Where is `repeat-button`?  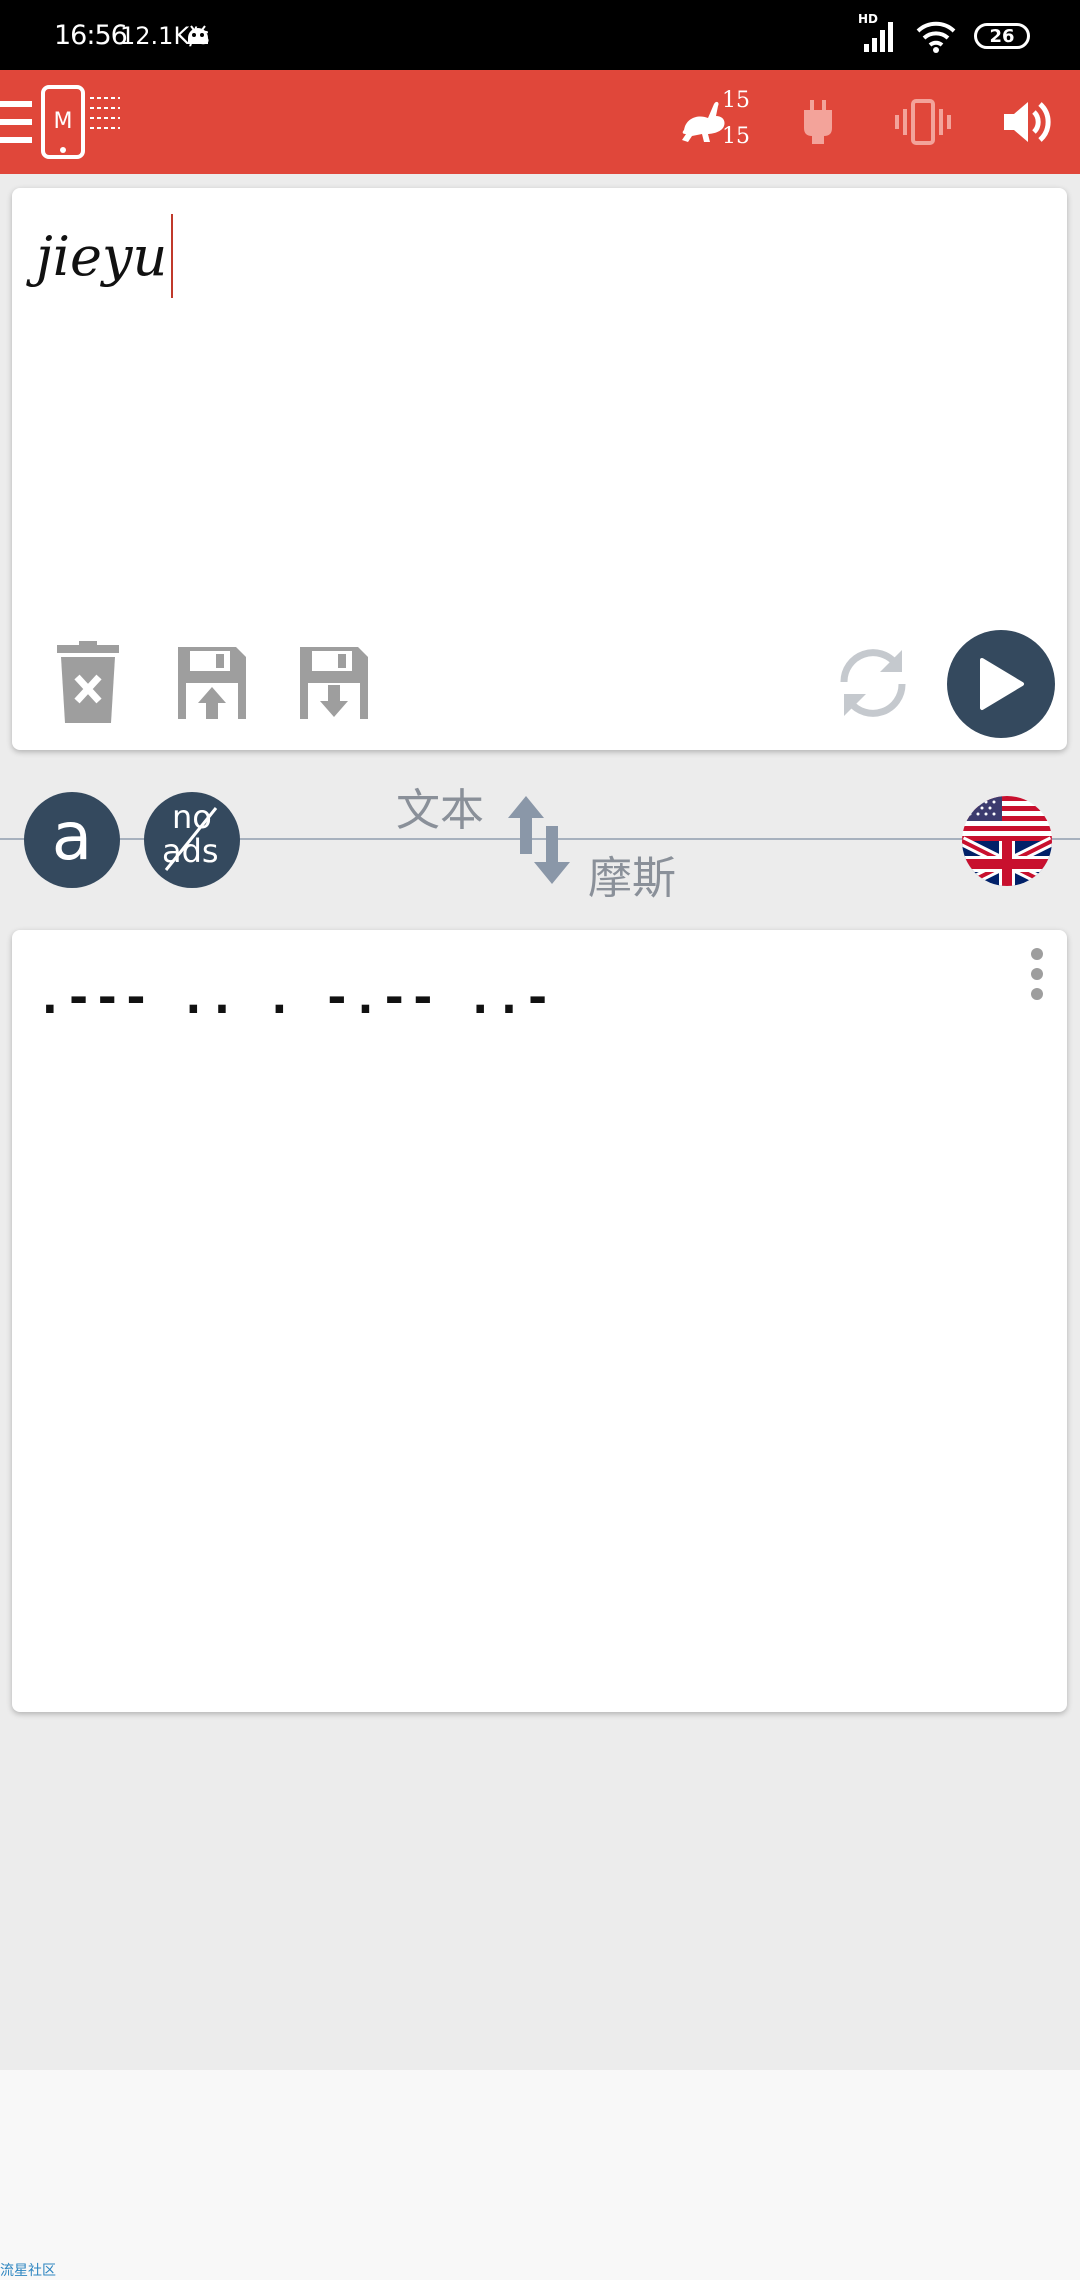 repeat-button is located at coordinates (873, 683).